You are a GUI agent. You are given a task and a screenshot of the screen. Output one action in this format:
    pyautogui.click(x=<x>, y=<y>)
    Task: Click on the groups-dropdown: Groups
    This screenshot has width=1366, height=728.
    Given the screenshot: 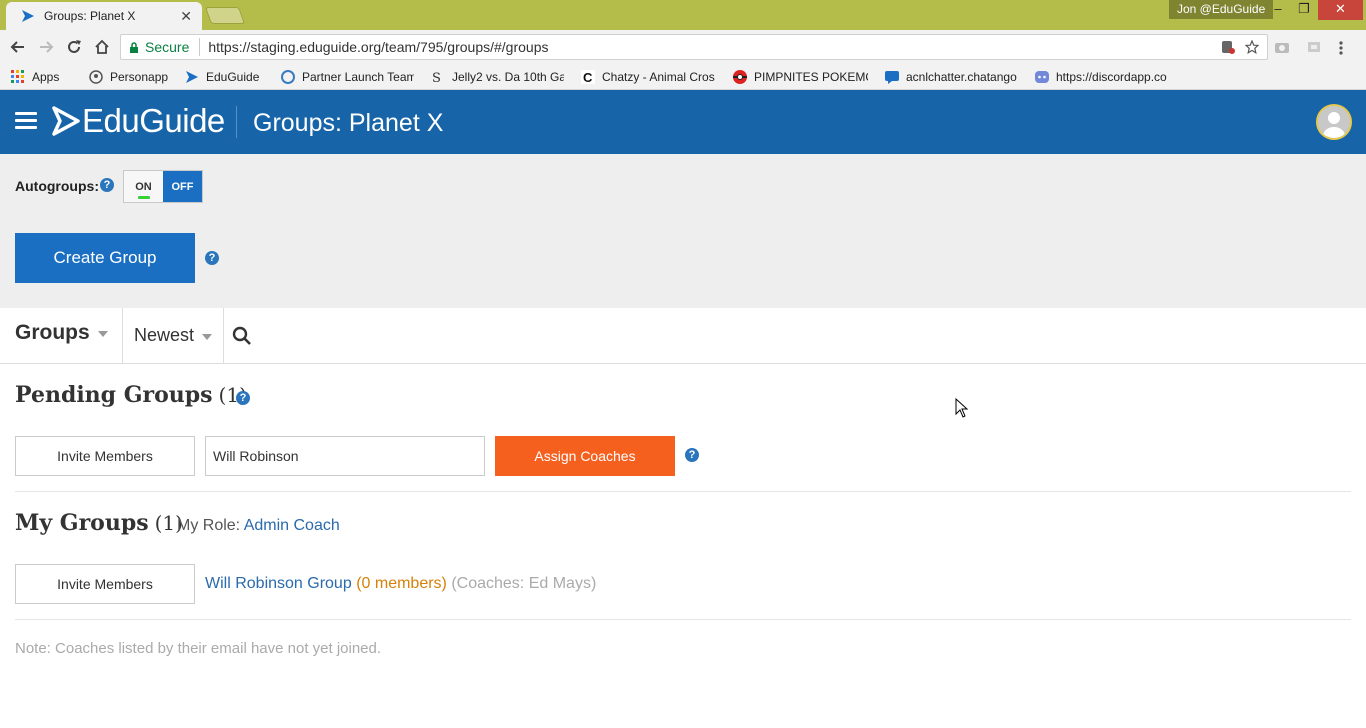 What is the action you would take?
    pyautogui.click(x=61, y=333)
    